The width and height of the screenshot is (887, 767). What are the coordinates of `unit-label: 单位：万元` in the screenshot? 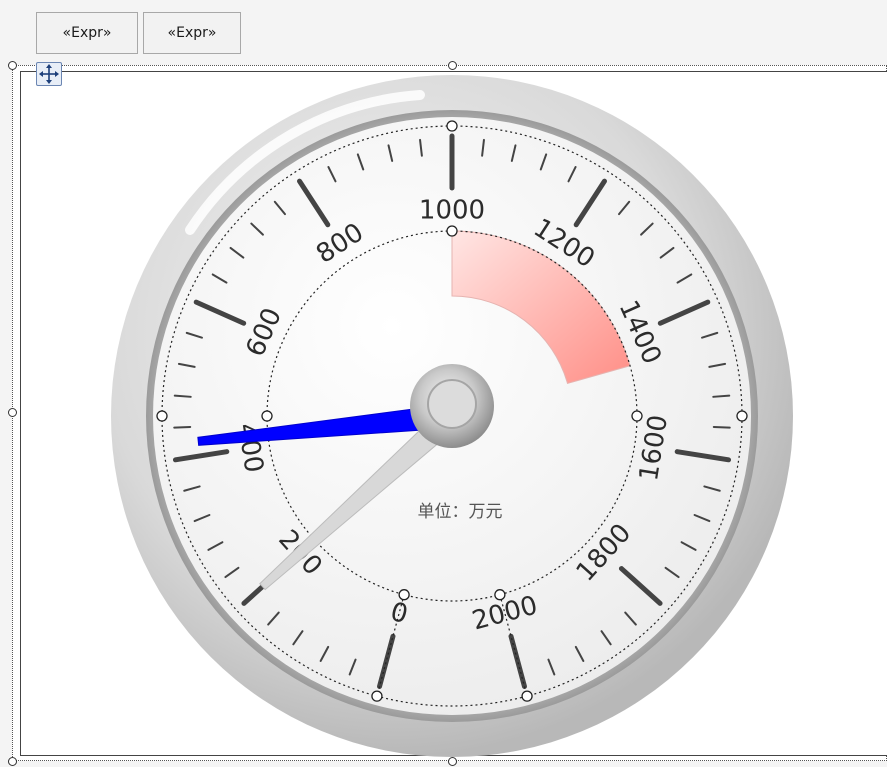 It's located at (460, 512).